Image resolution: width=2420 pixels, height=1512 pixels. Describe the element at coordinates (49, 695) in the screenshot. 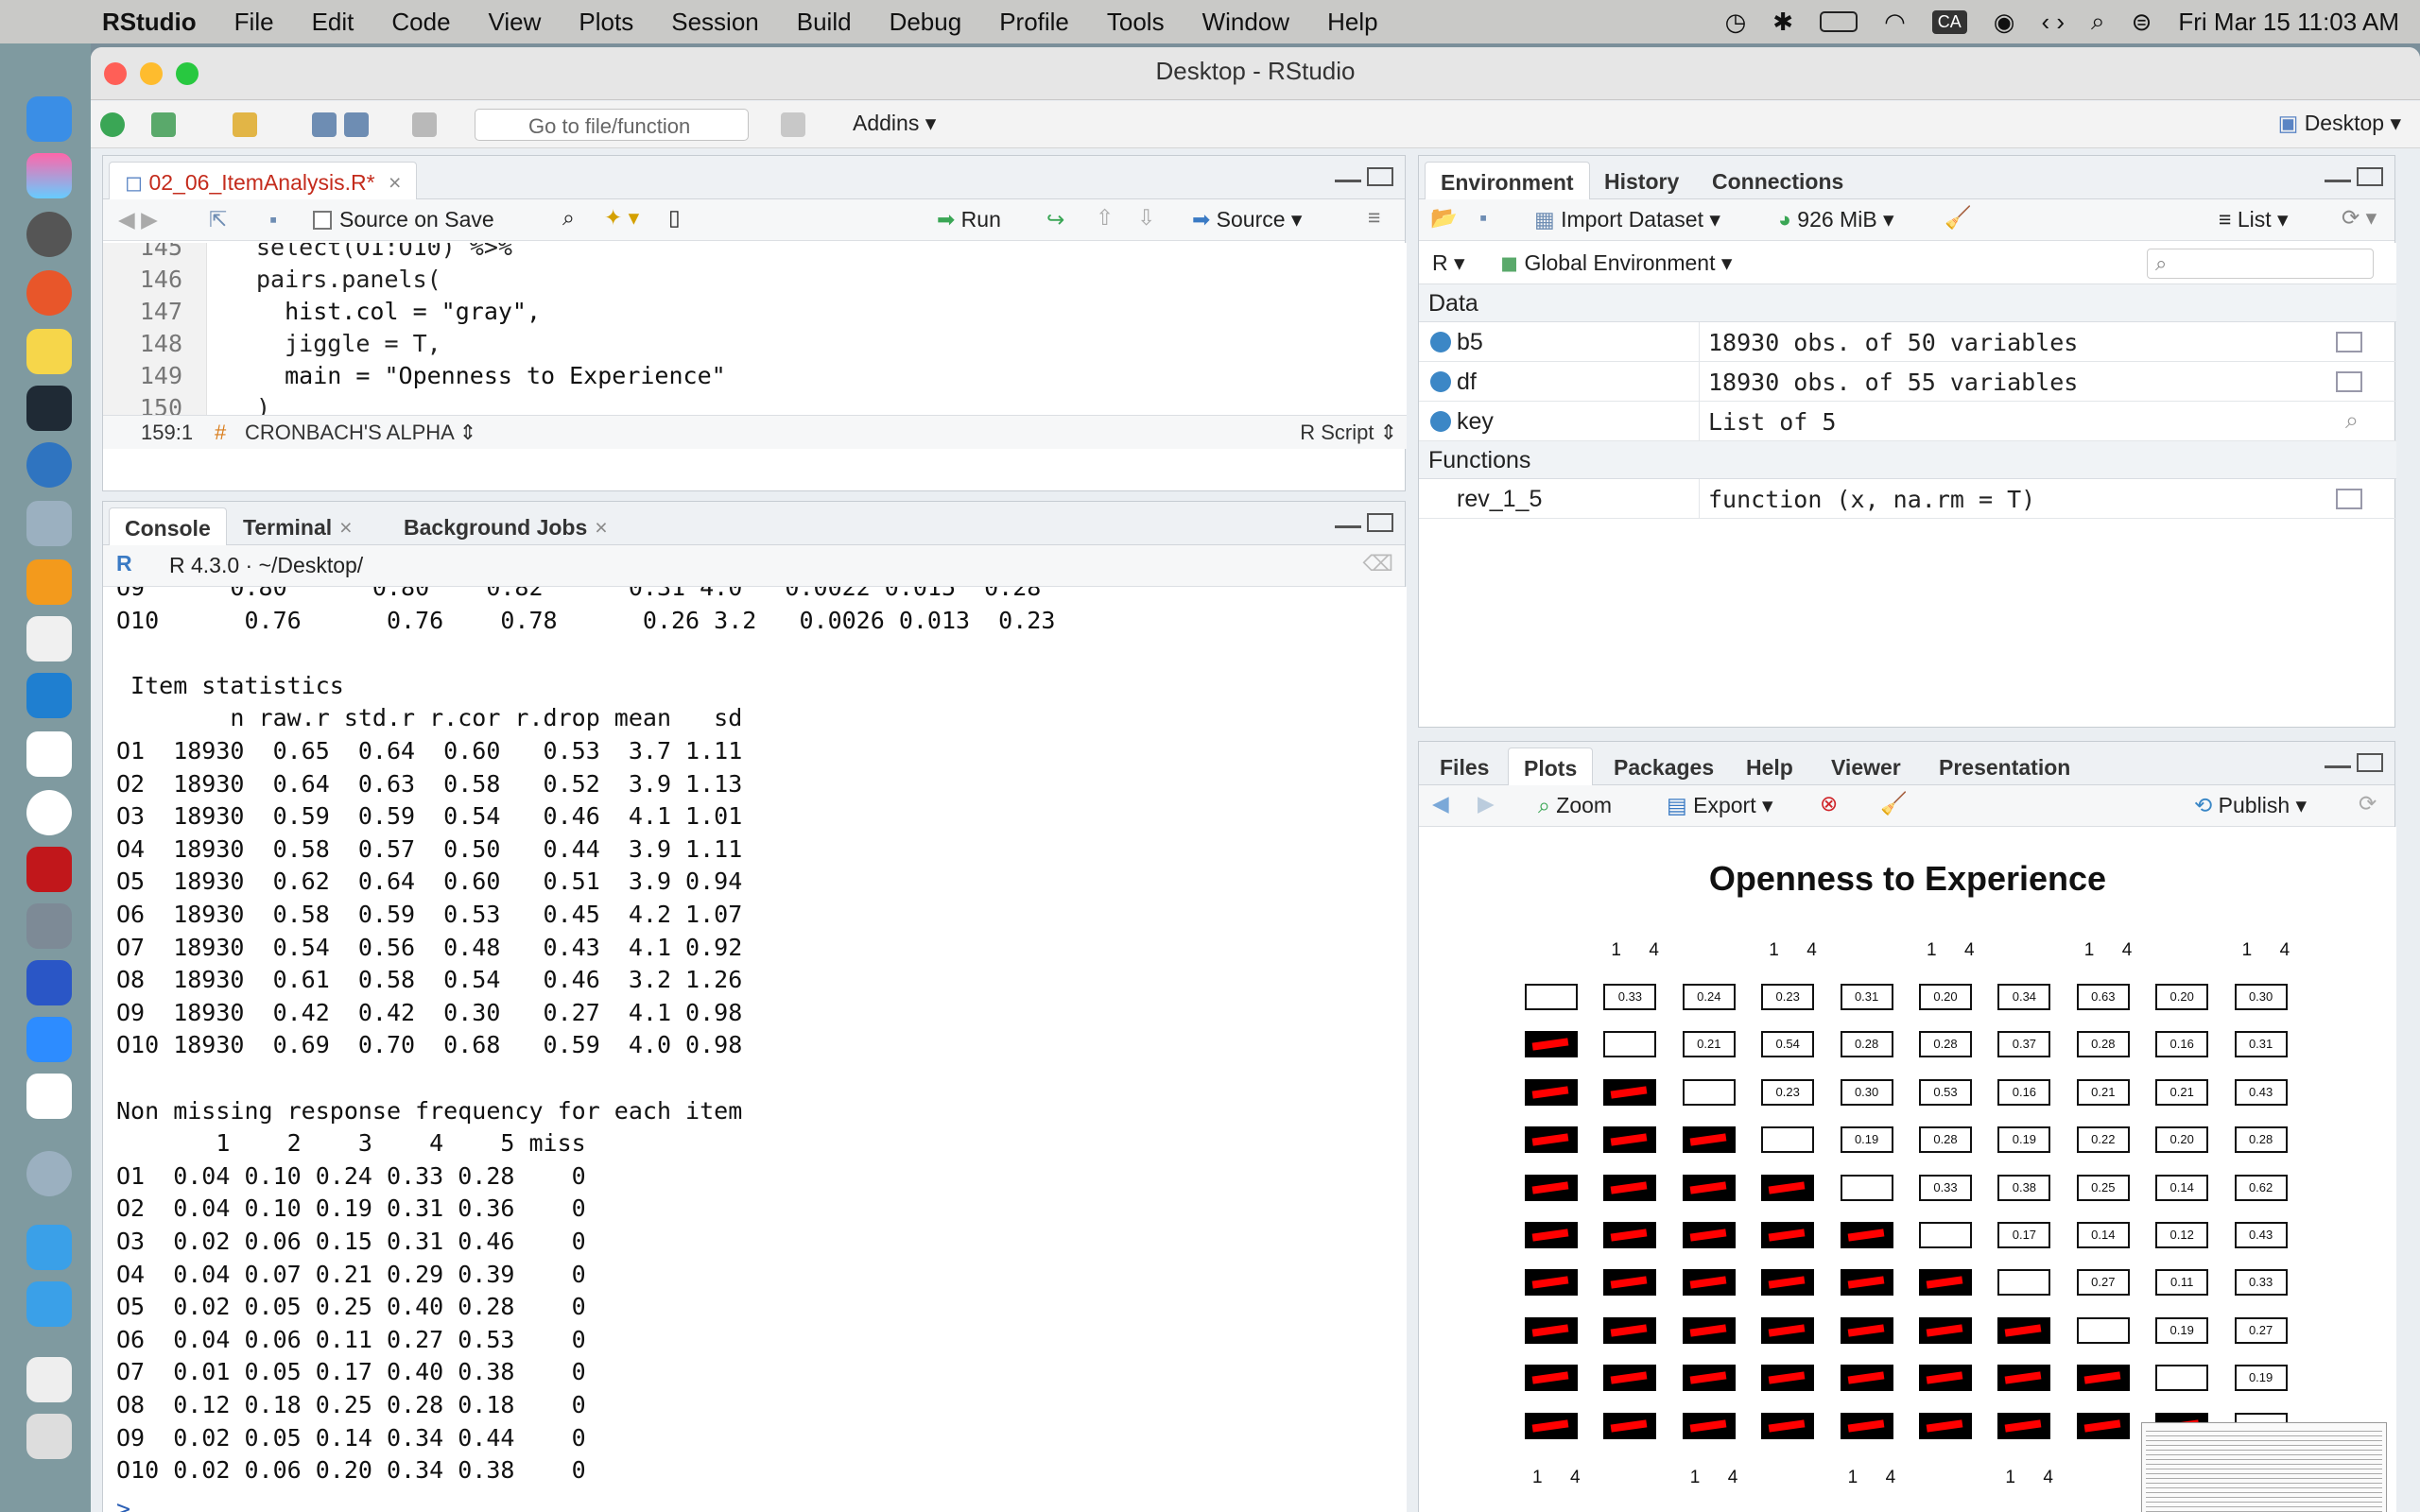

I see `vscode-icon` at that location.